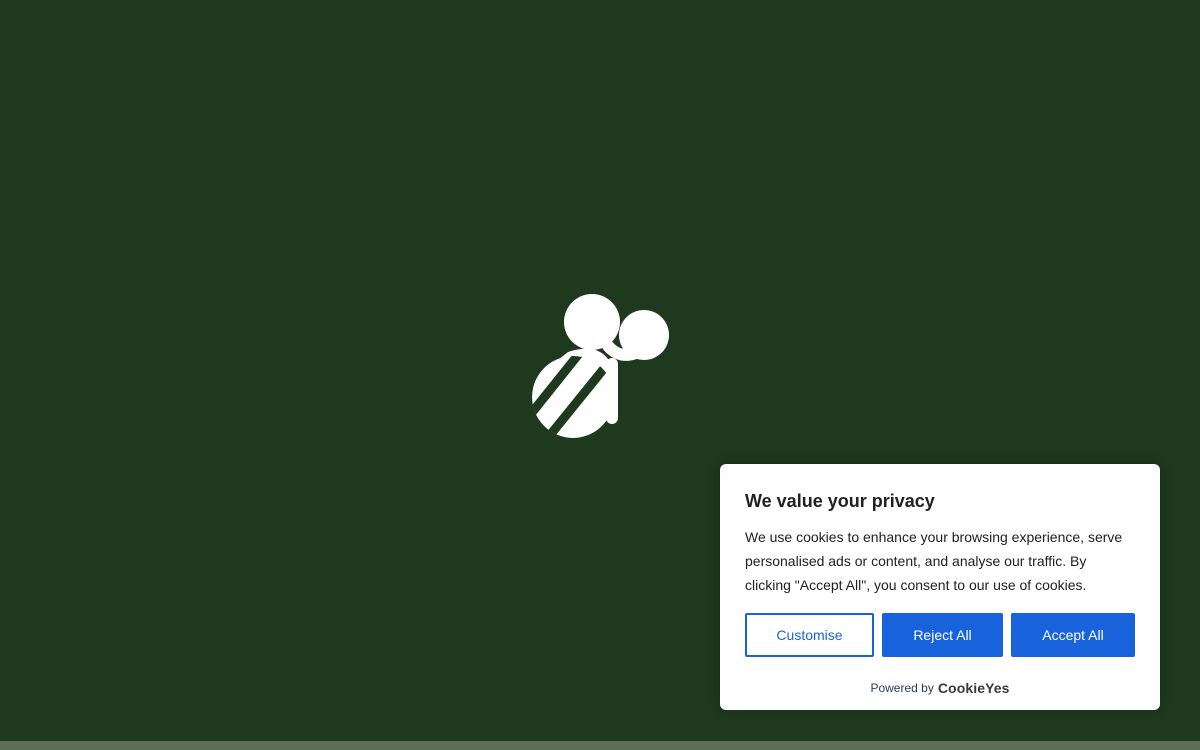  I want to click on powered-by: Powered by CookieYes, so click(940, 688).